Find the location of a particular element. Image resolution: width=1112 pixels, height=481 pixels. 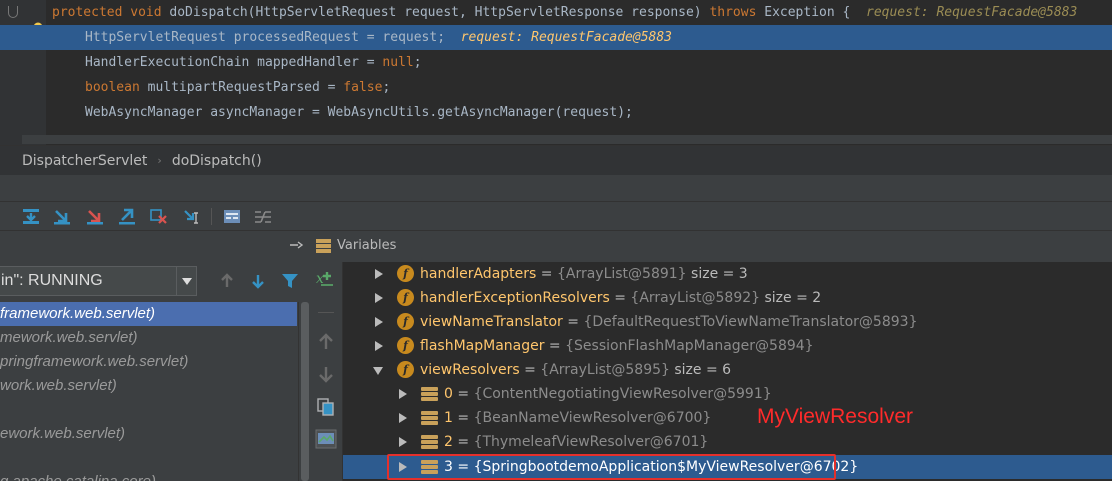

variable-value: {ContentNegotiatingViewResolver@5991} is located at coordinates (622, 394).